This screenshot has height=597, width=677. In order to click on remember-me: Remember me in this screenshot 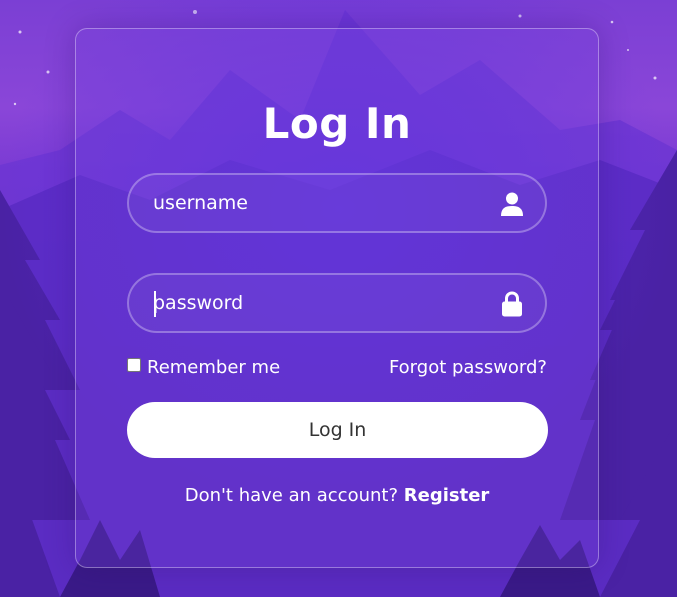, I will do `click(203, 367)`.